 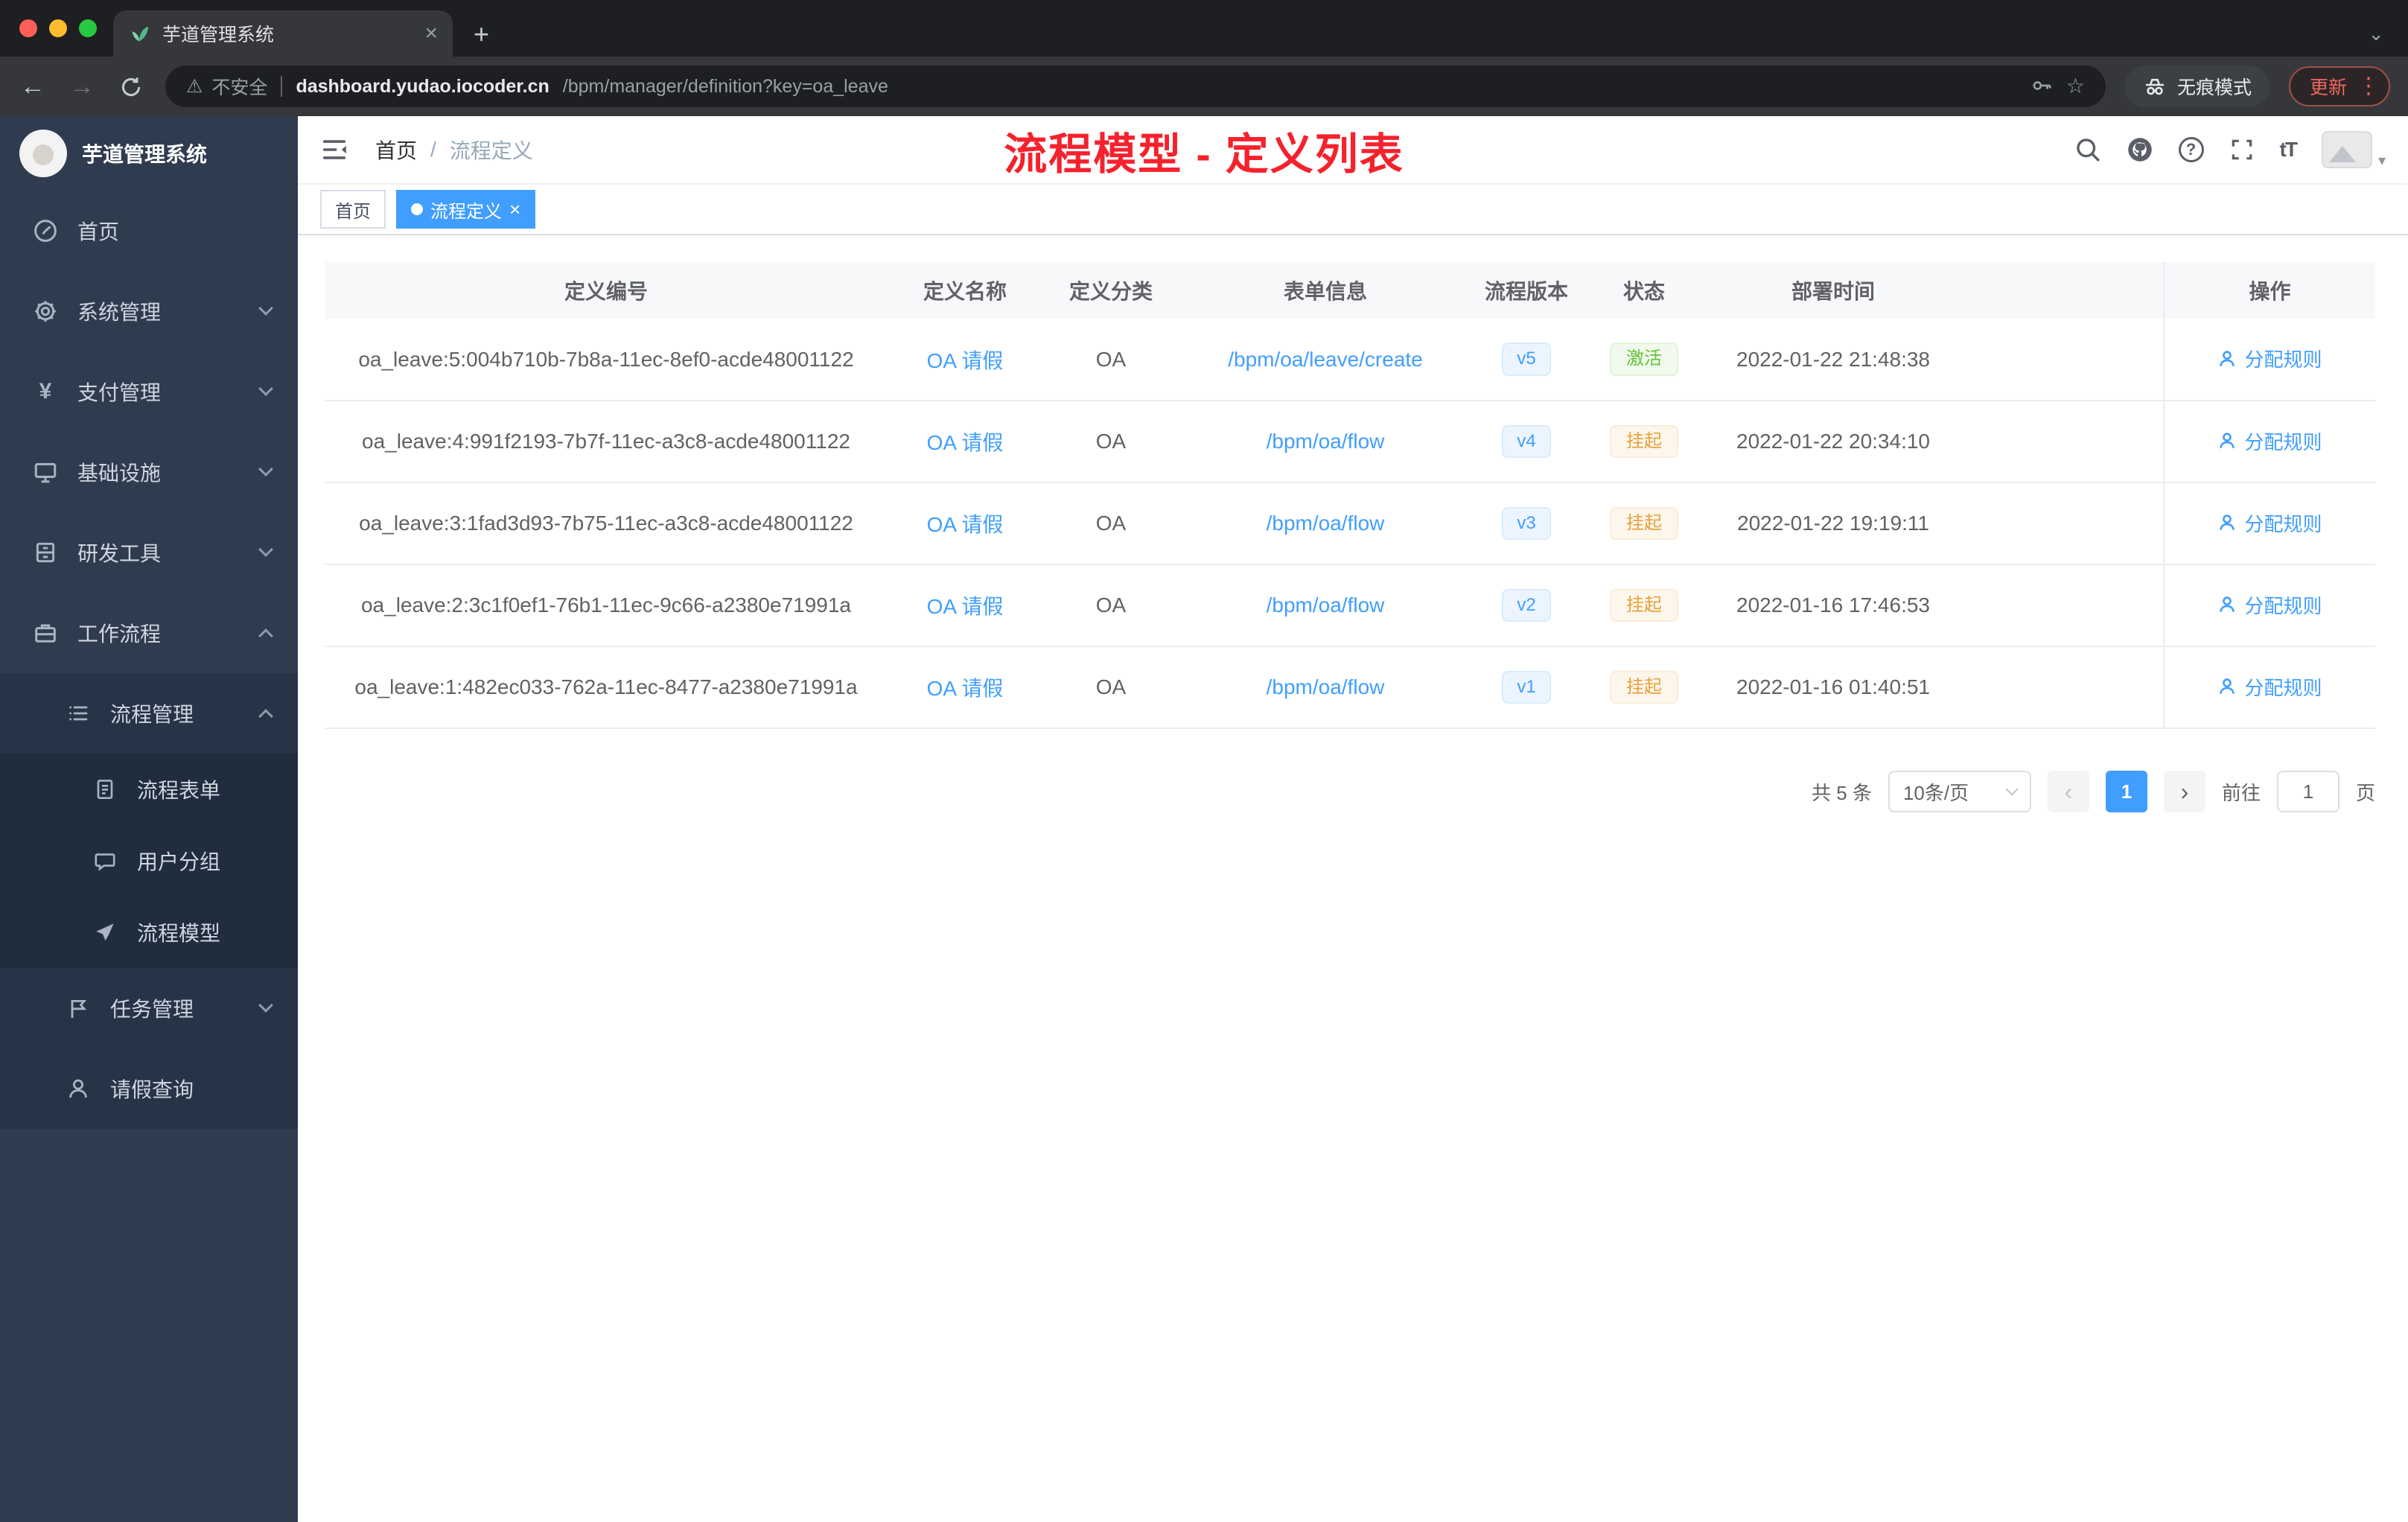 What do you see at coordinates (2068, 791) in the screenshot?
I see `prev-page-button: ‹` at bounding box center [2068, 791].